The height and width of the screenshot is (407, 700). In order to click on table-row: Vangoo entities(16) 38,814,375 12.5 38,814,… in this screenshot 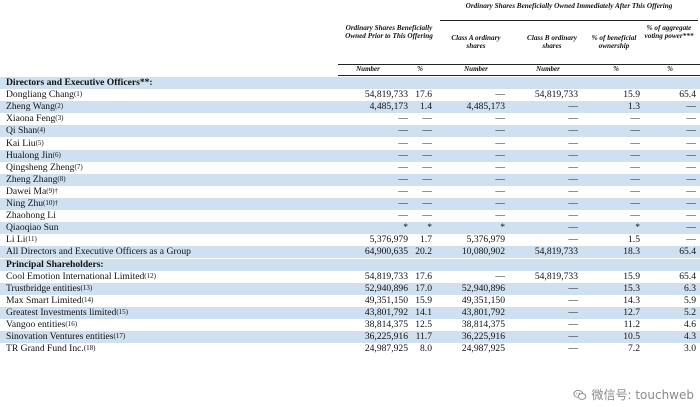, I will do `click(350, 325)`.